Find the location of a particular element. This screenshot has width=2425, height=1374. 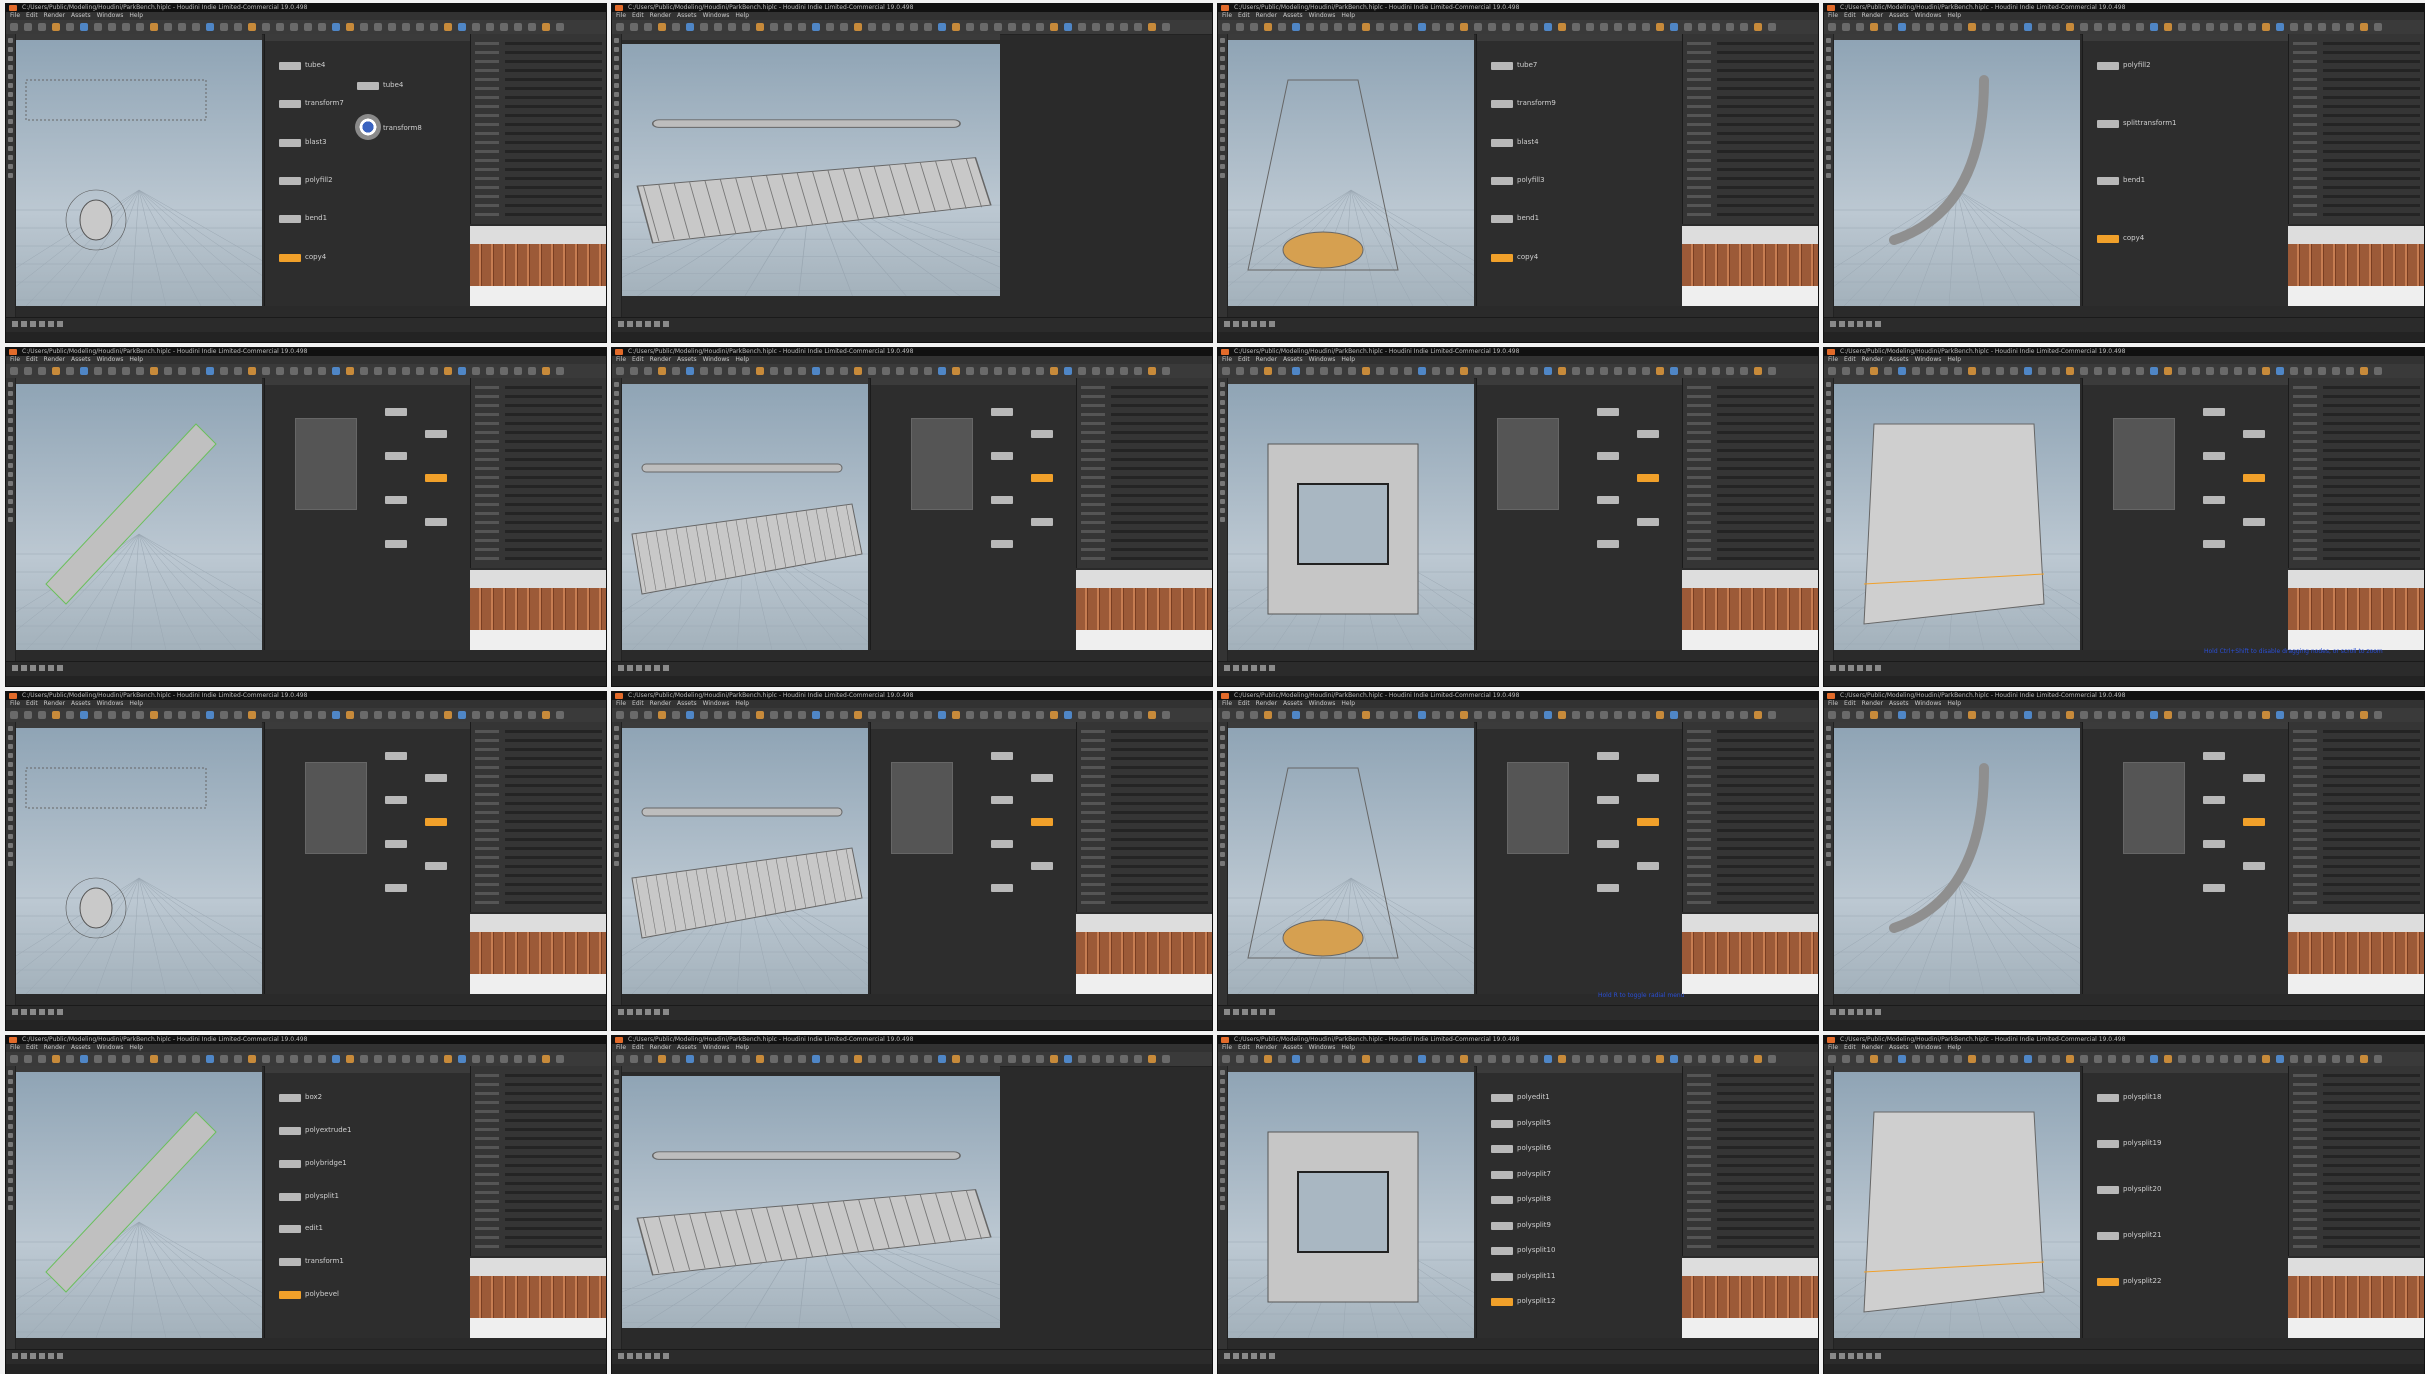

node-radial-ring-icon is located at coordinates (368, 127).